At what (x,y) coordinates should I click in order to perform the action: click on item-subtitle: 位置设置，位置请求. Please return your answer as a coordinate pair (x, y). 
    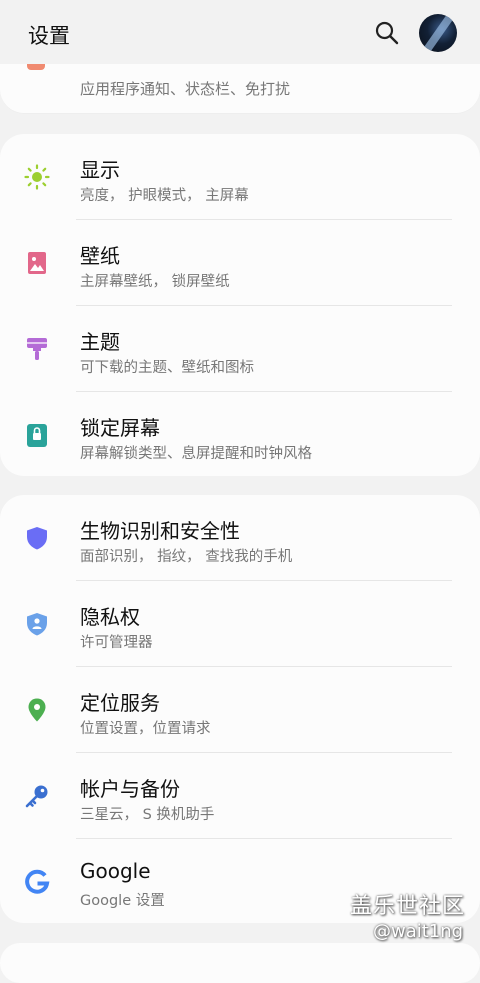
    Looking at the image, I should click on (145, 729).